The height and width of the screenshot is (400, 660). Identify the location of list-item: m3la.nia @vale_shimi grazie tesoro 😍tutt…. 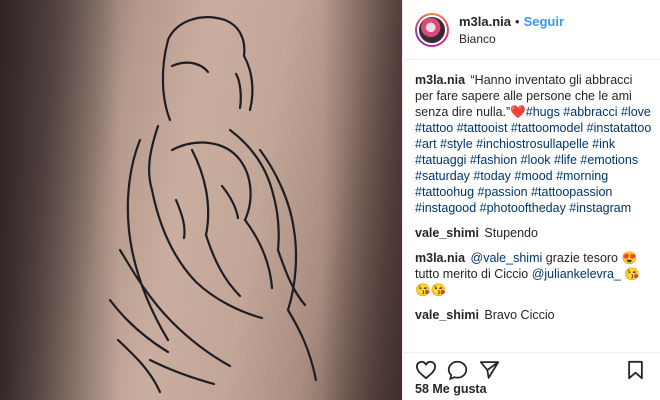
(534, 274).